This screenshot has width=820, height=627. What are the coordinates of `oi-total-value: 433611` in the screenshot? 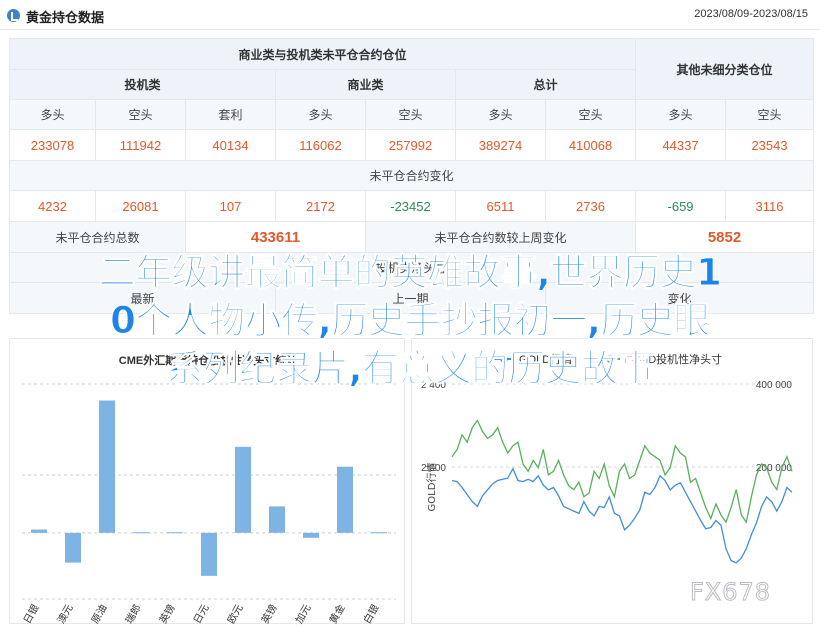 It's located at (275, 237).